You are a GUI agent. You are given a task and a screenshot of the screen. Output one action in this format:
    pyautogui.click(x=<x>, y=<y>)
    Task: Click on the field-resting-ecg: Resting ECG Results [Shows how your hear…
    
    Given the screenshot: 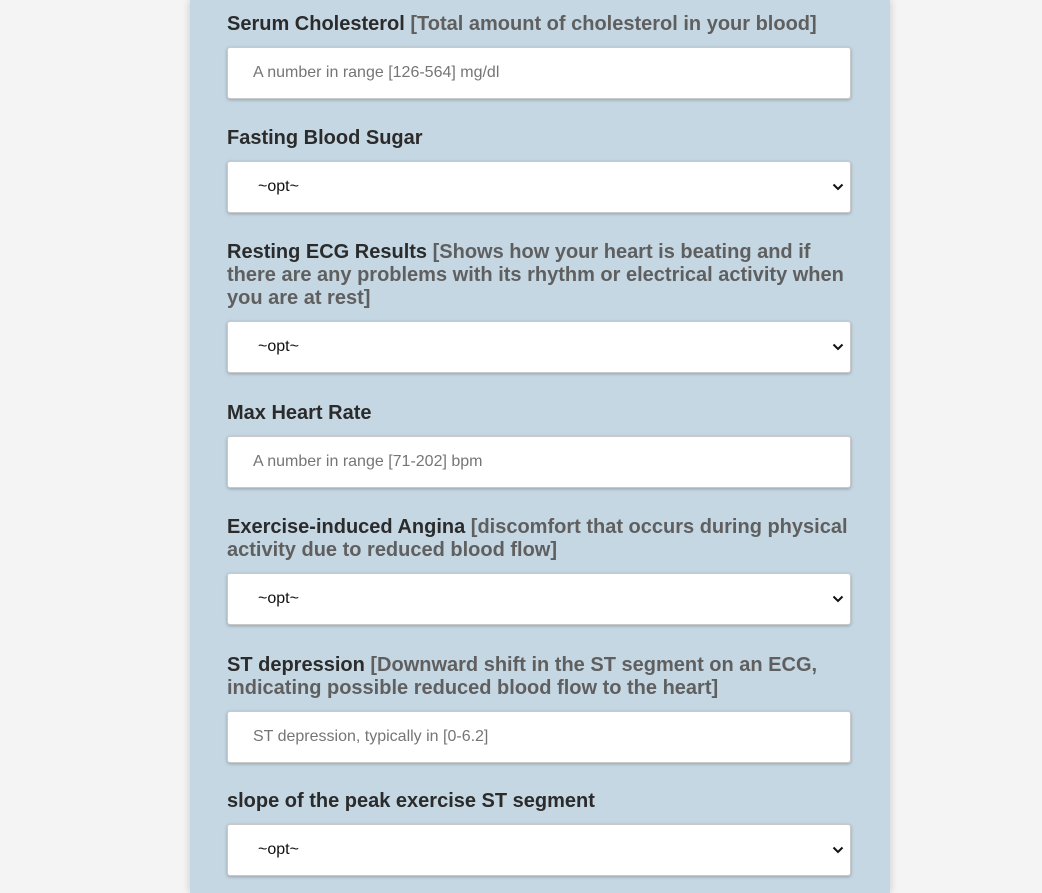 What is the action you would take?
    pyautogui.click(x=539, y=307)
    